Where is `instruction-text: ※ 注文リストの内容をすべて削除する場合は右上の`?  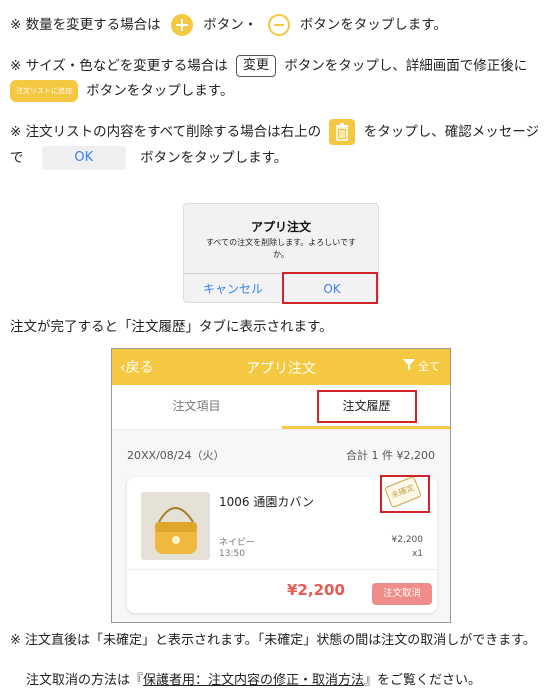 instruction-text: ※ 注文リストの内容をすべて削除する場合は右上の is located at coordinates (166, 132).